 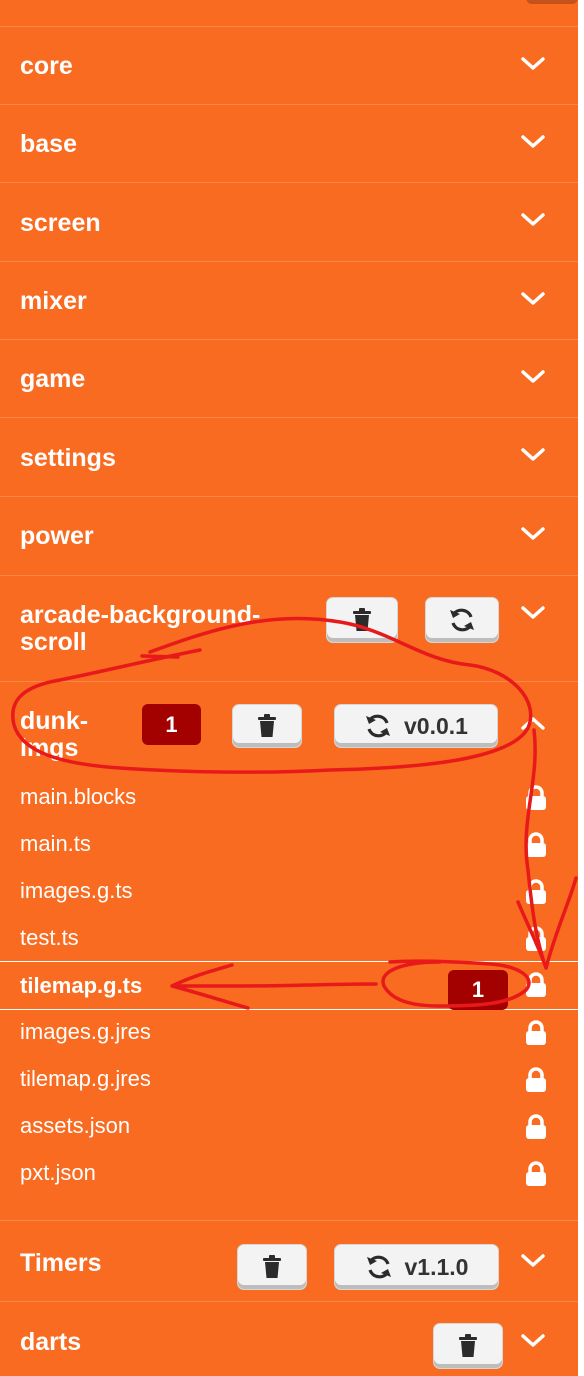 I want to click on file-item: assets.json, so click(x=289, y=1127).